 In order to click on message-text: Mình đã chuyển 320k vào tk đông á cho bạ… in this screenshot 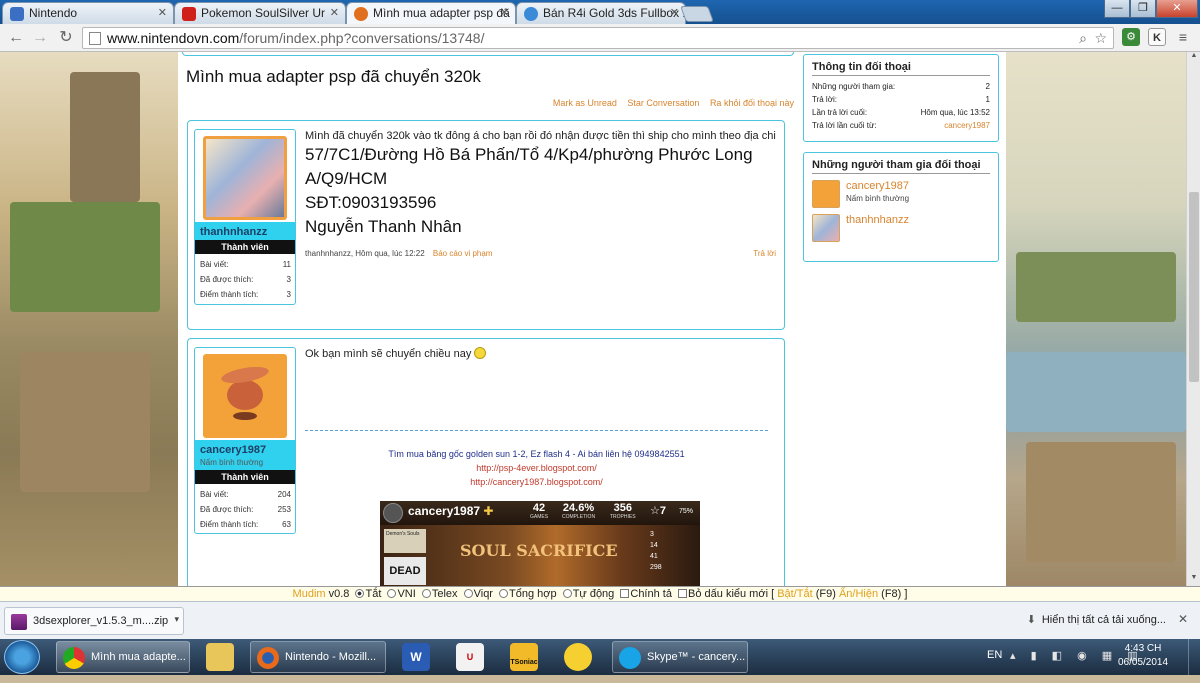, I will do `click(540, 136)`.